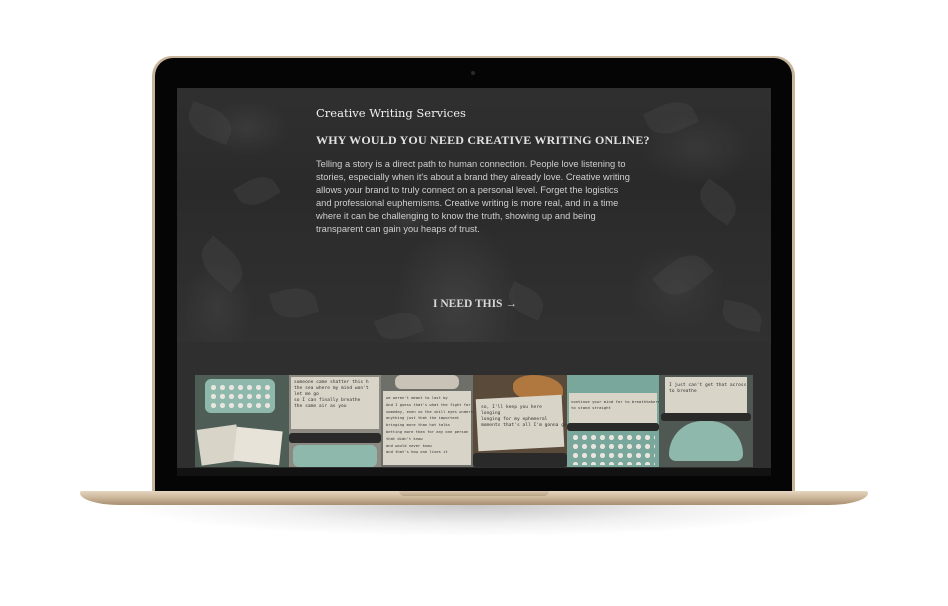 The image size is (948, 606). What do you see at coordinates (474, 472) in the screenshot?
I see `screen-bottom-edge` at bounding box center [474, 472].